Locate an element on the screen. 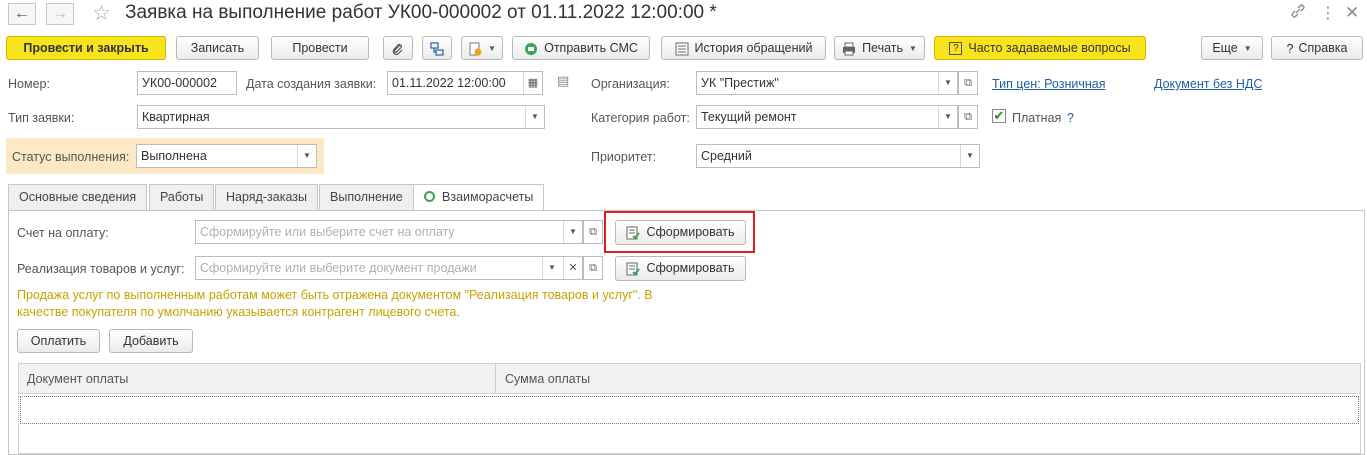 Image resolution: width=1367 pixels, height=455 pixels. more-label: Еще is located at coordinates (1225, 48).